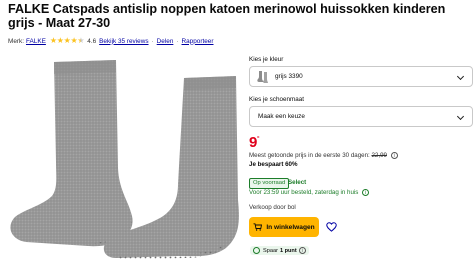 The image size is (475, 265). Describe the element at coordinates (288, 250) in the screenshot. I see `spaar-points: 1 punt` at that location.